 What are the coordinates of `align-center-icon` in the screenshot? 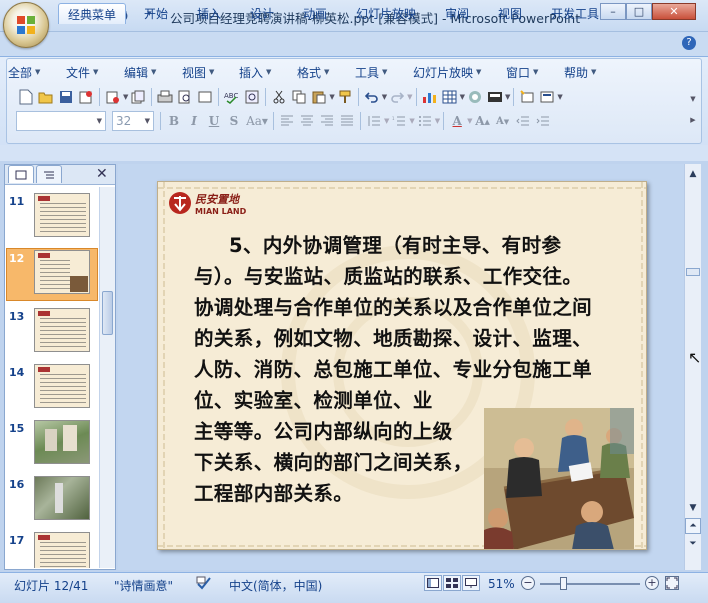 It's located at (307, 121).